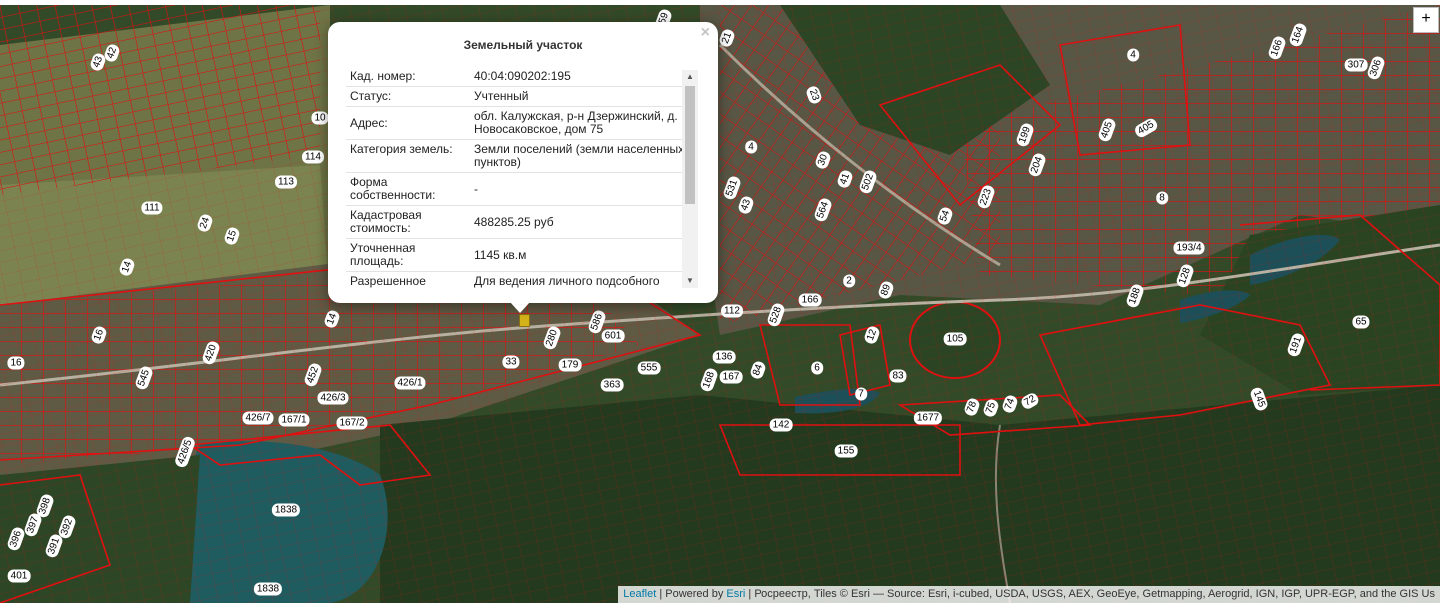 The height and width of the screenshot is (603, 1440). Describe the element at coordinates (401, 149) in the screenshot. I see `info-label: Категория земель:` at that location.